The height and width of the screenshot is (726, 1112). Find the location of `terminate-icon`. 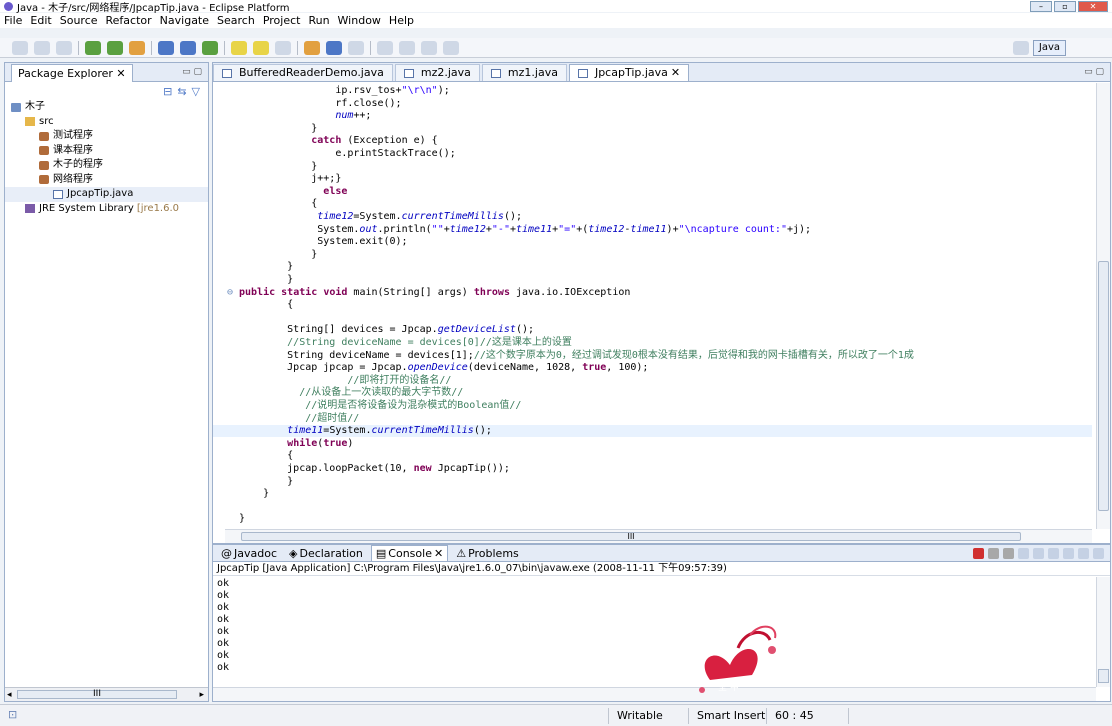

terminate-icon is located at coordinates (978, 553).